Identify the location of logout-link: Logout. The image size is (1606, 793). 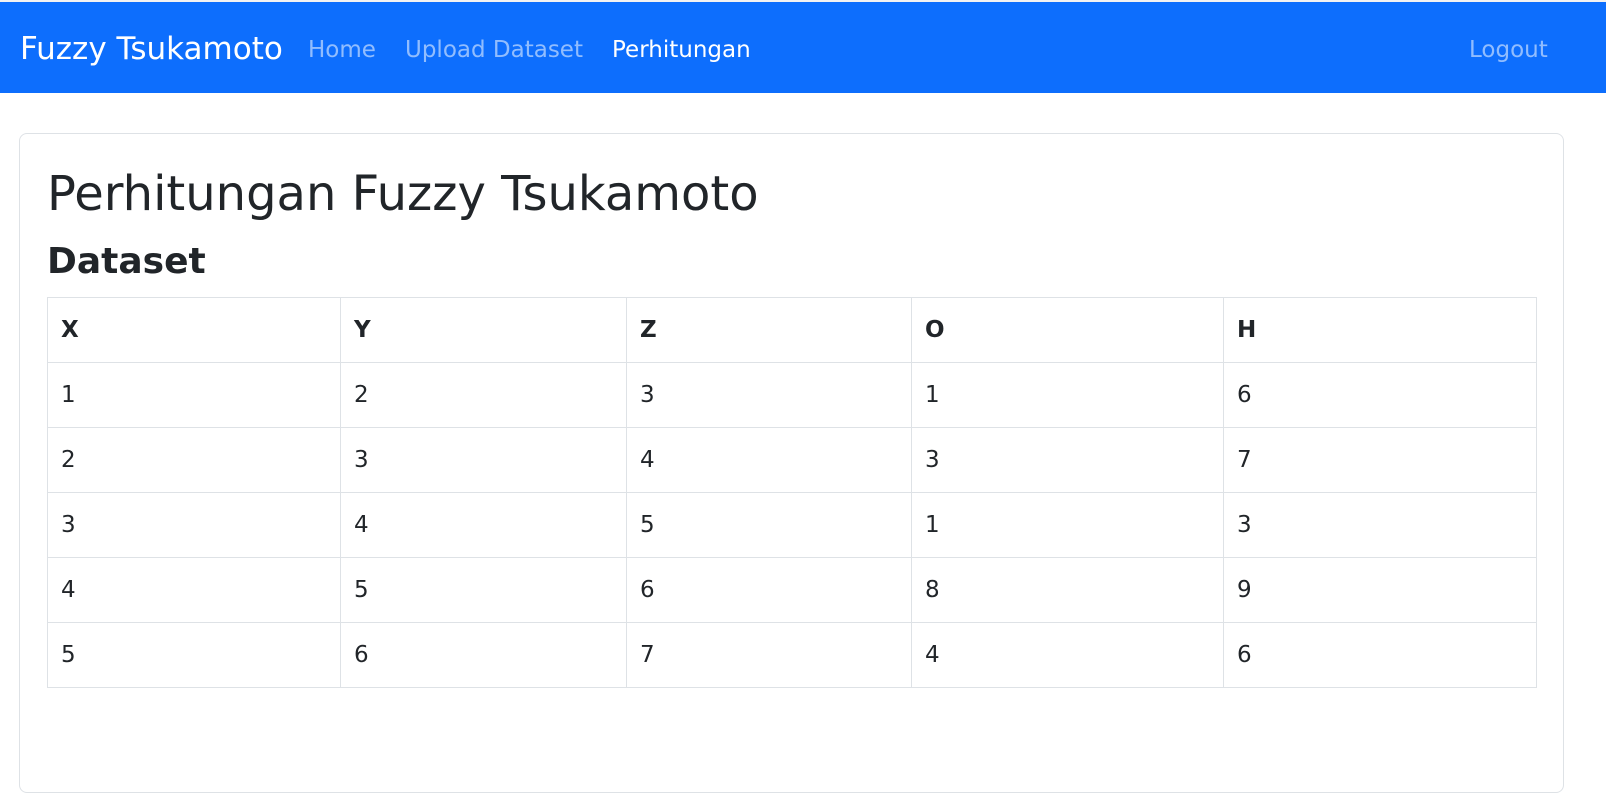
(1508, 50).